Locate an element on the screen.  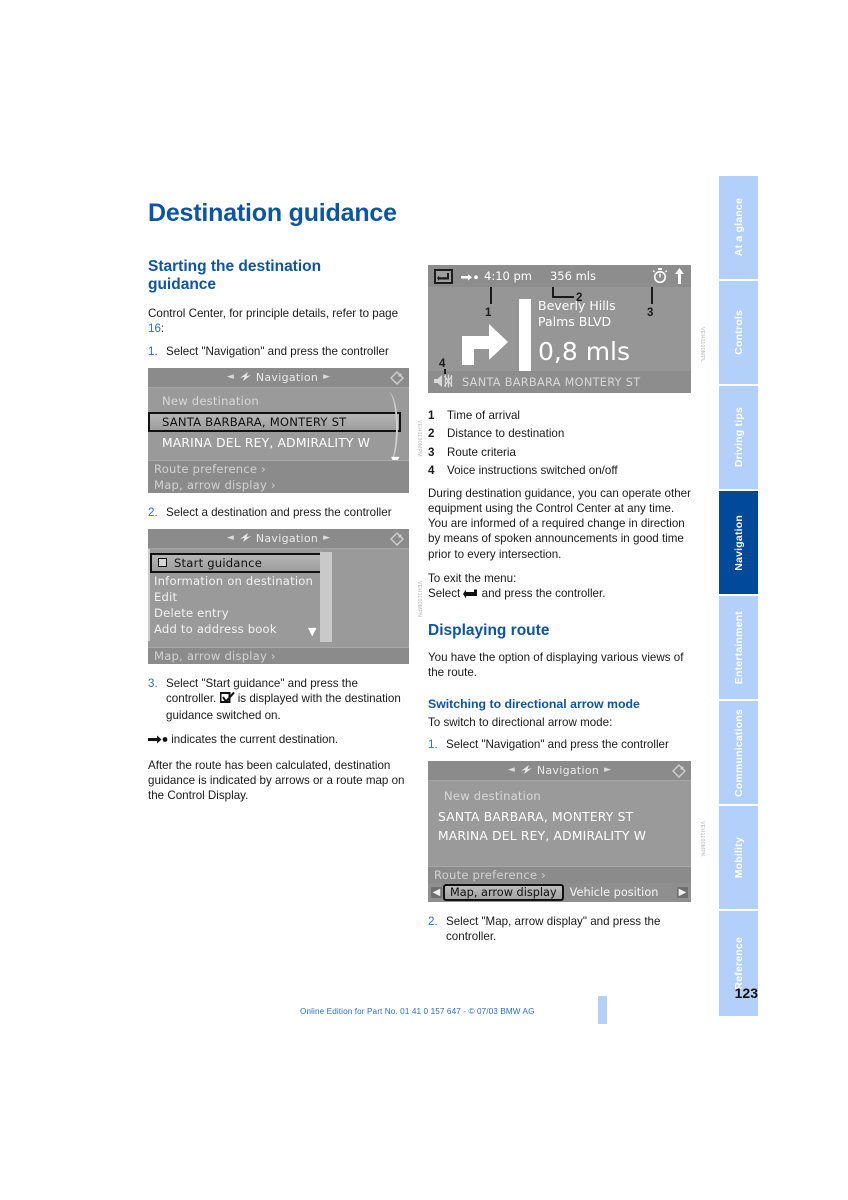
checkbox-unchecked-icon is located at coordinates (162, 563).